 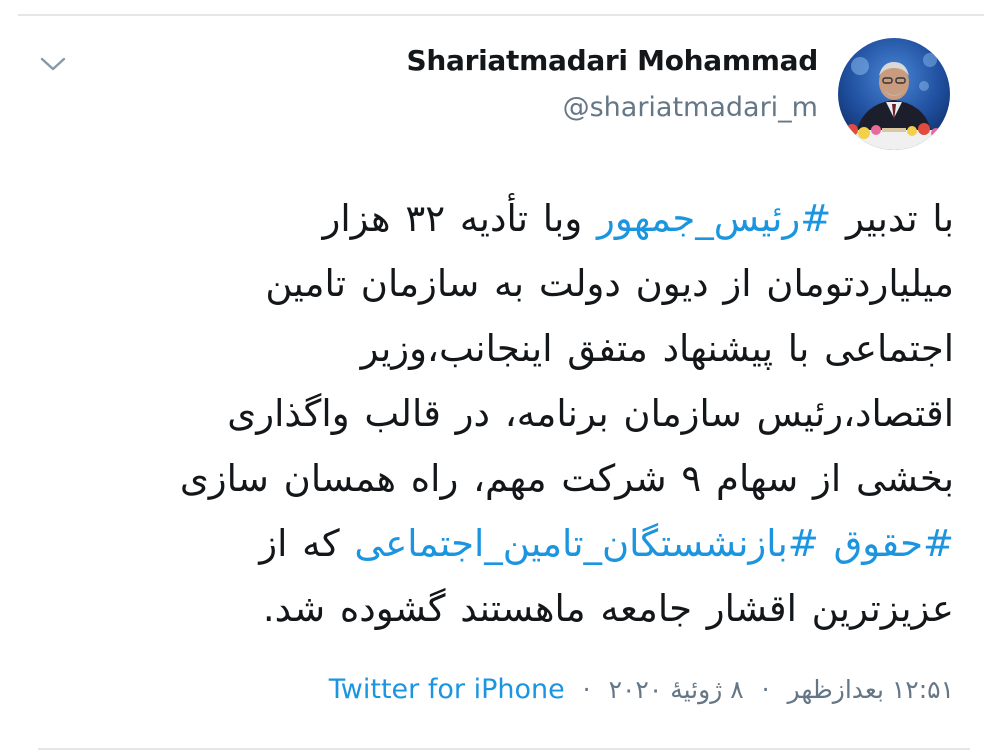 I want to click on tweet-line: #حقوق #بازنشستگان_تامین_اجتماعی که از, so click(x=507, y=543).